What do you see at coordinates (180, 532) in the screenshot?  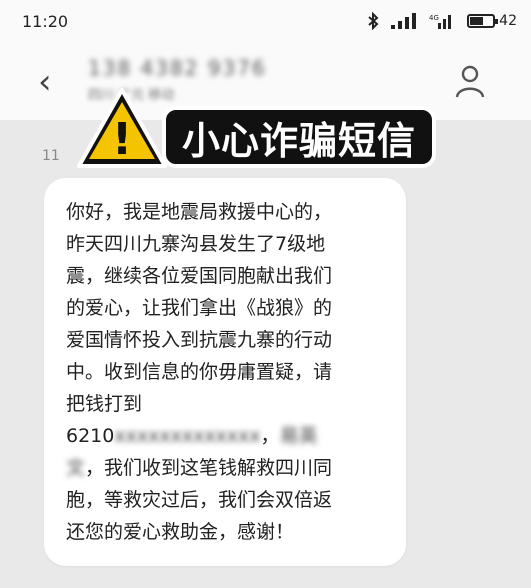 I see `message-line: 还您的爱心救助金，感谢！` at bounding box center [180, 532].